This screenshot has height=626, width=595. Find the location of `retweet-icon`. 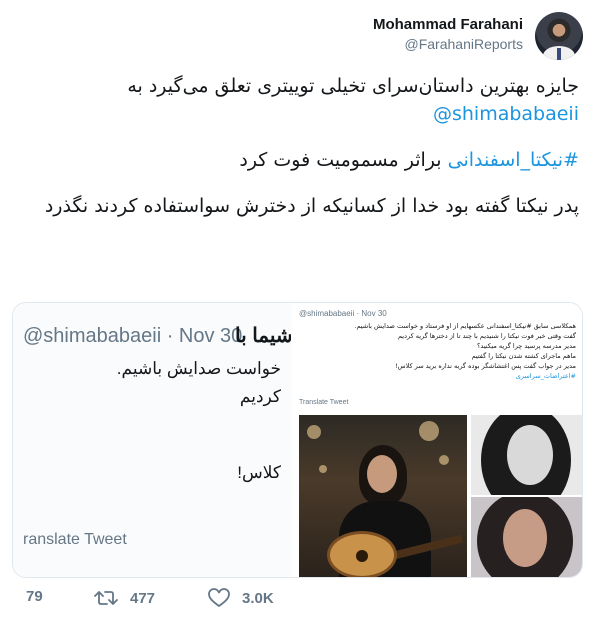

retweet-icon is located at coordinates (106, 598).